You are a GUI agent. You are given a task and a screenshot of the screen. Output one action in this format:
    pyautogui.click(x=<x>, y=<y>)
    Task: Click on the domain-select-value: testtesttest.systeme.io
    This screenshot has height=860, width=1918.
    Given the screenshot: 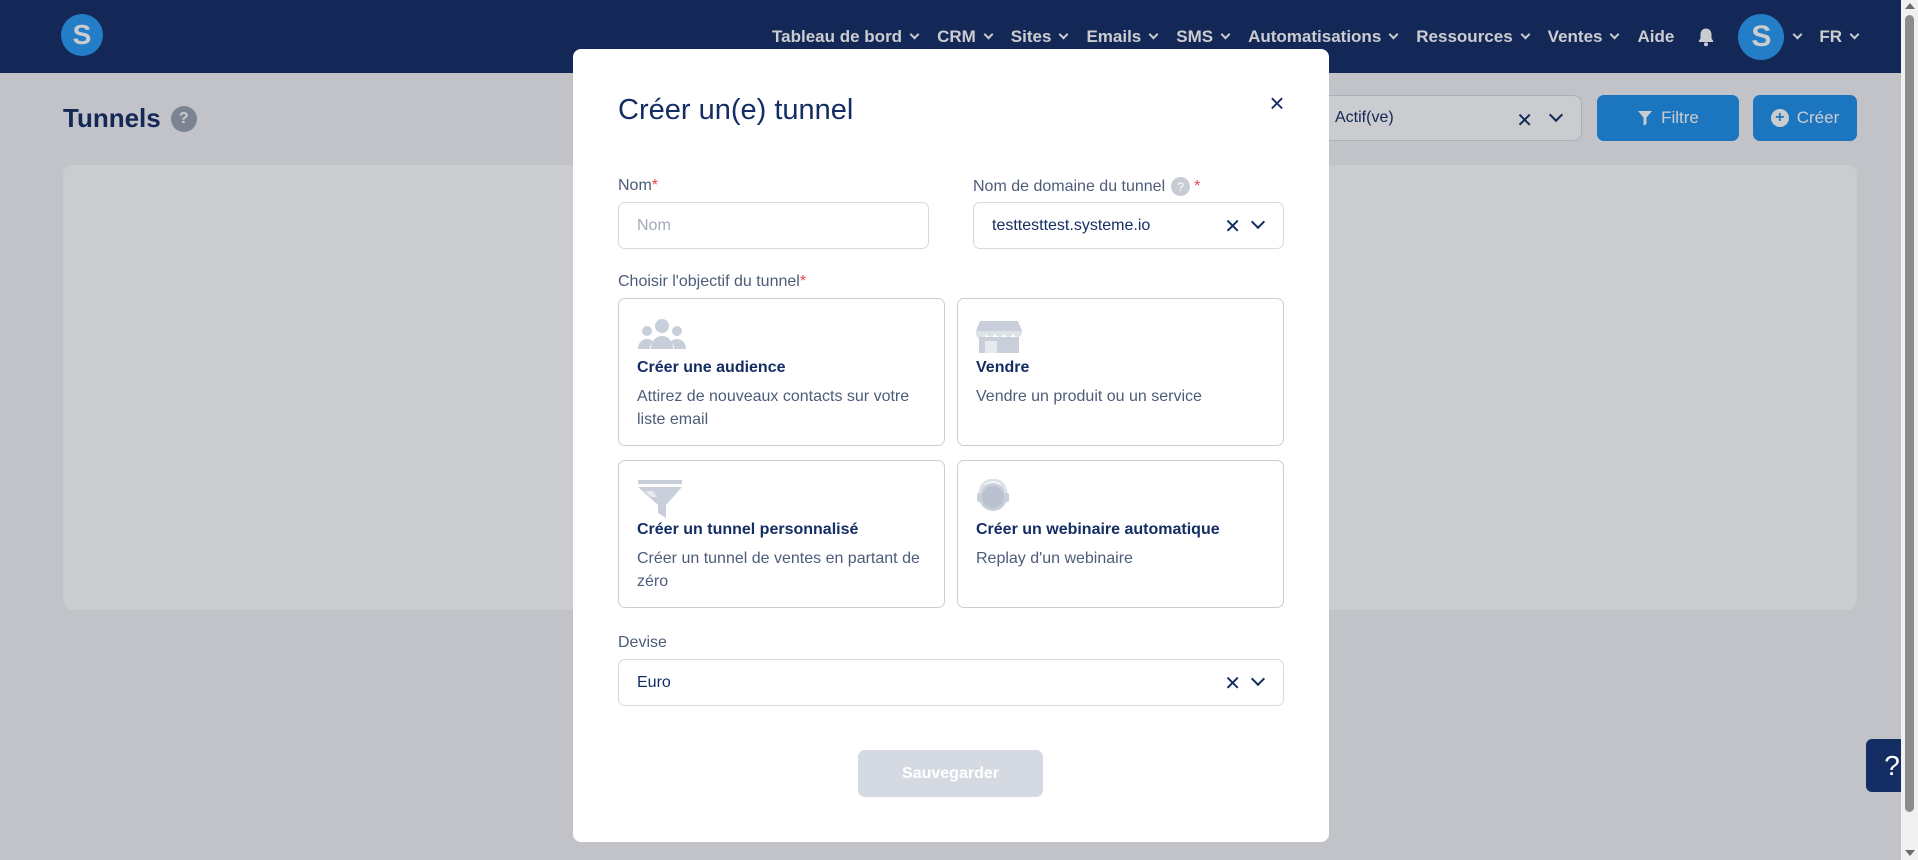 What is the action you would take?
    pyautogui.click(x=1071, y=225)
    